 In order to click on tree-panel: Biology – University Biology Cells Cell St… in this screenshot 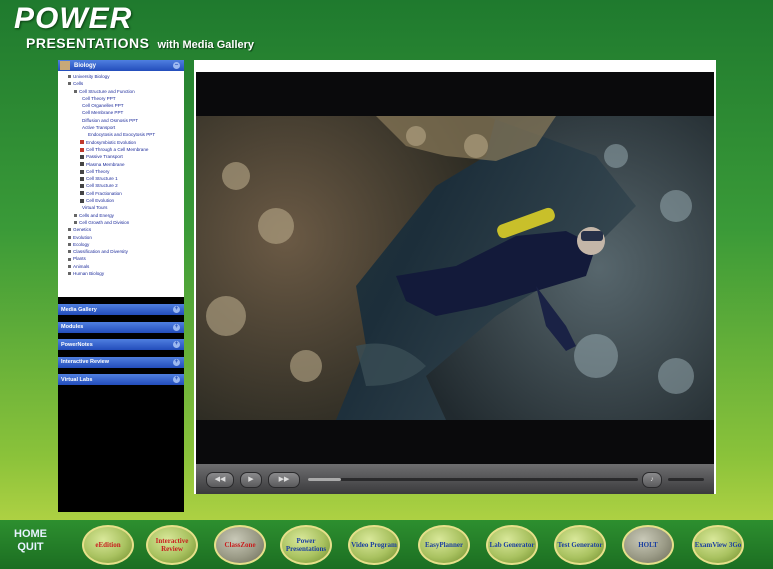, I will do `click(121, 178)`.